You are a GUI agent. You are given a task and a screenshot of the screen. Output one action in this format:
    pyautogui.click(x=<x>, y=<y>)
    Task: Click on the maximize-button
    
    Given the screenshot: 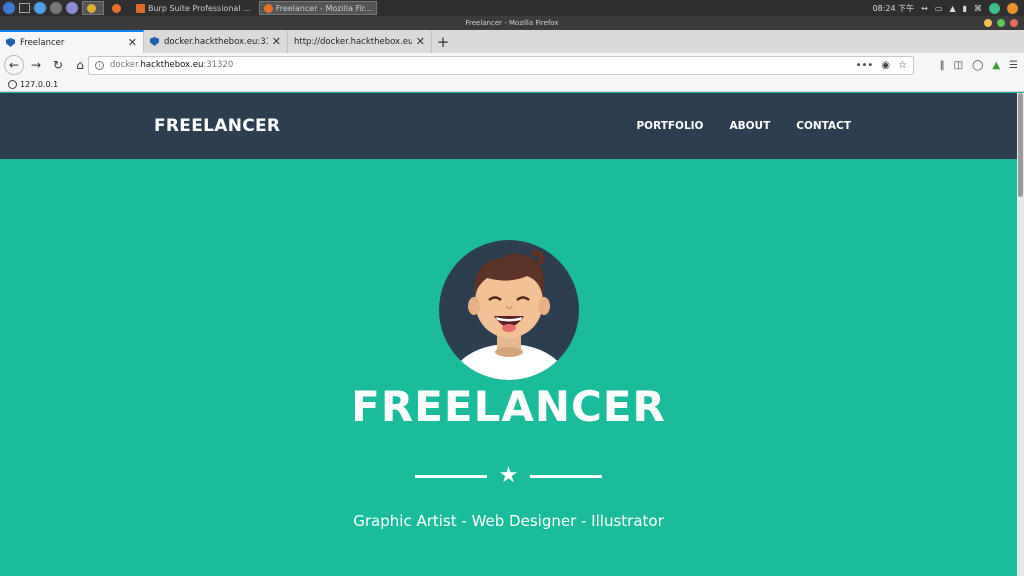 What is the action you would take?
    pyautogui.click(x=1001, y=23)
    